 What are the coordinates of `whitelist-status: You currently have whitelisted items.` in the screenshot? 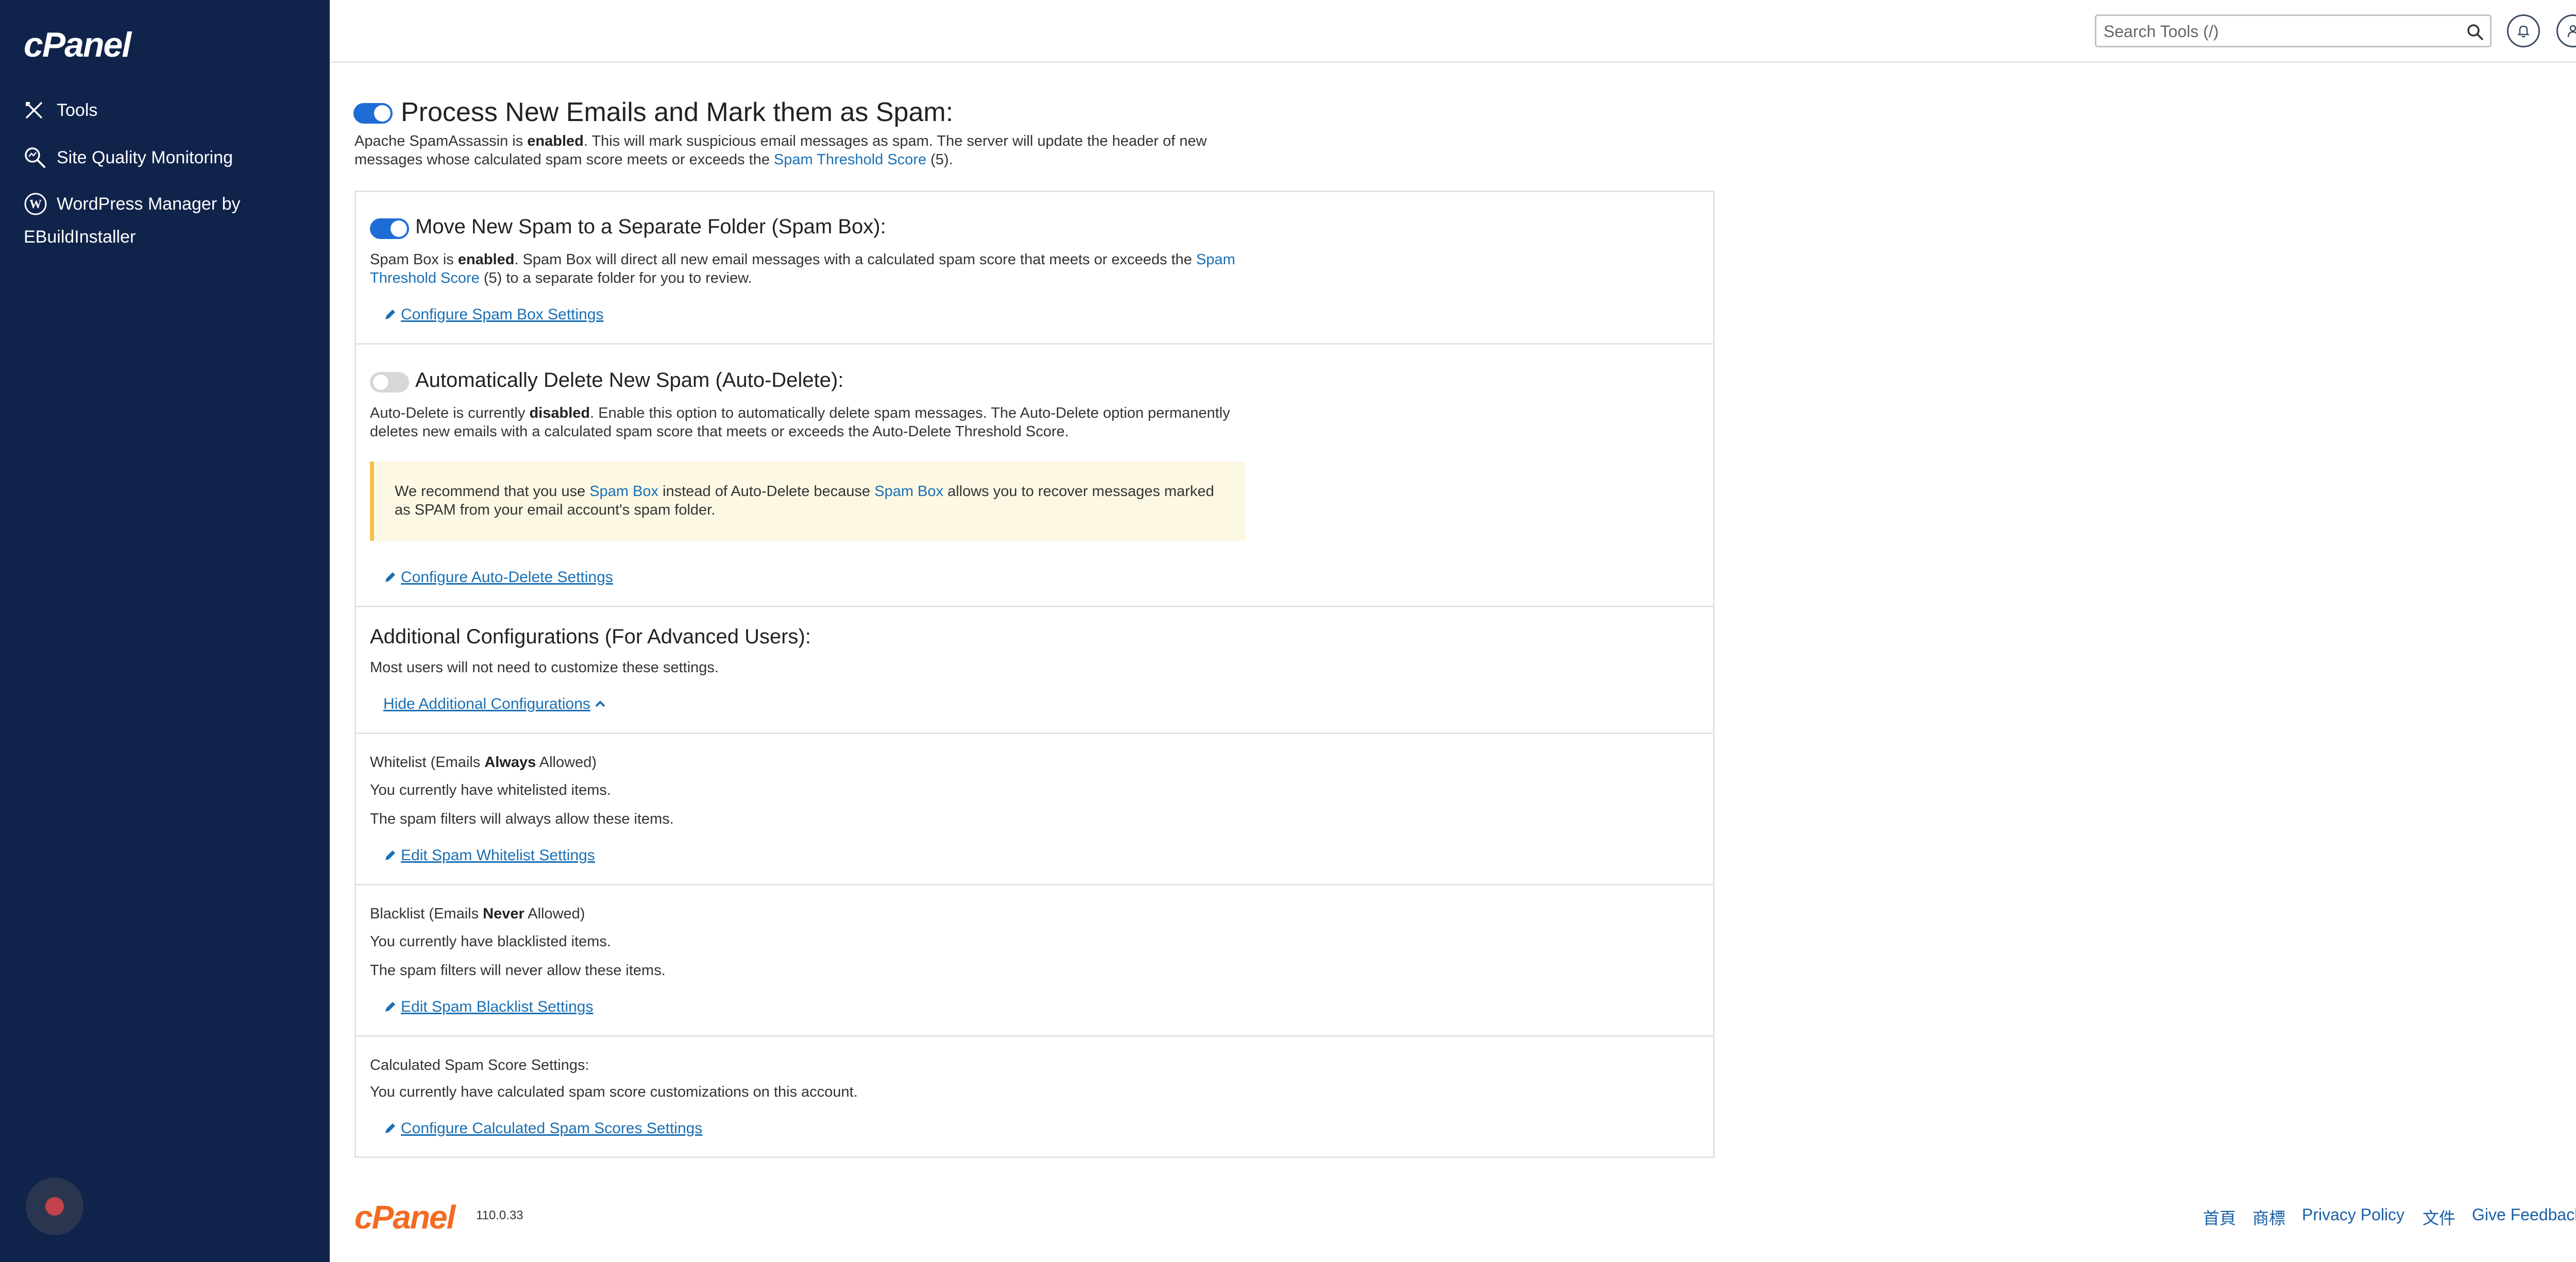 It's located at (490, 790).